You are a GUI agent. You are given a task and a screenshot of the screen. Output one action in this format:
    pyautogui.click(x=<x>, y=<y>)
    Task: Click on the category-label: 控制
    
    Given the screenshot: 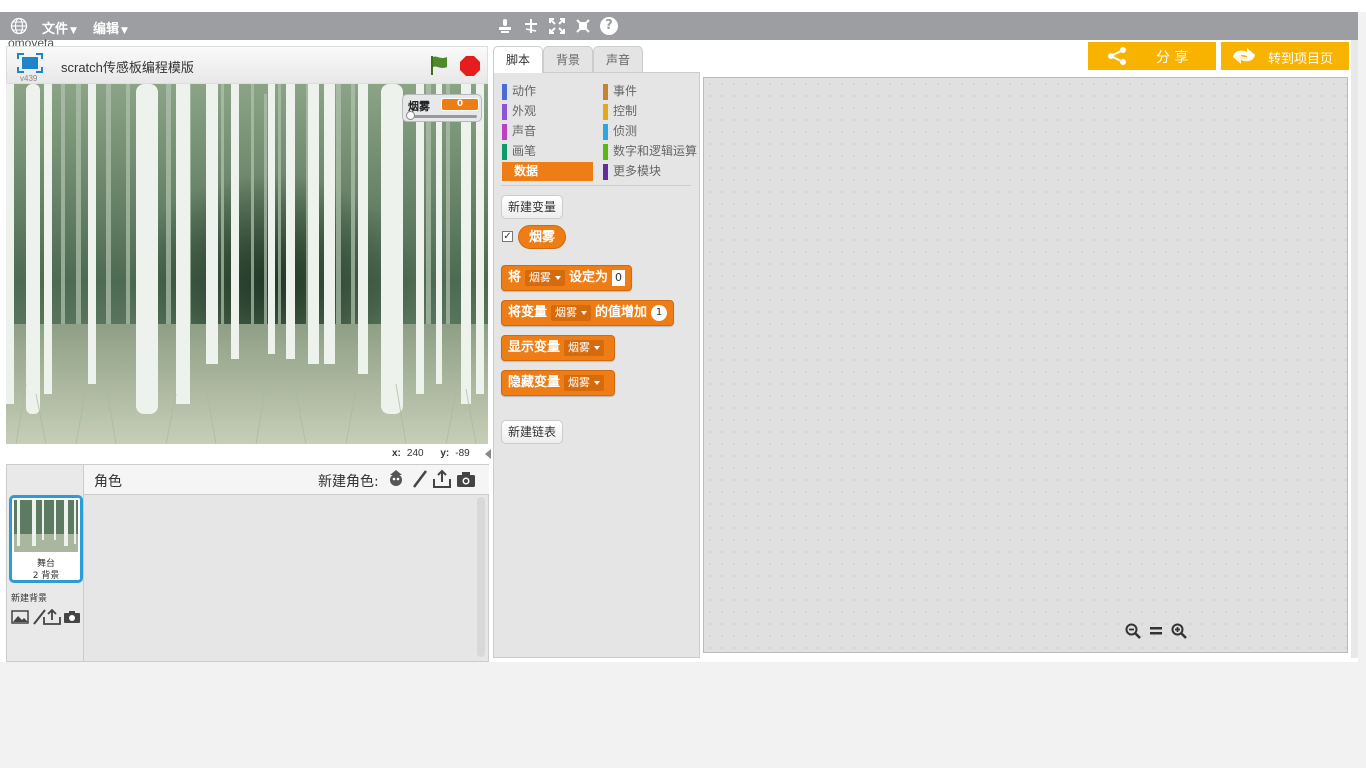 What is the action you would take?
    pyautogui.click(x=625, y=111)
    